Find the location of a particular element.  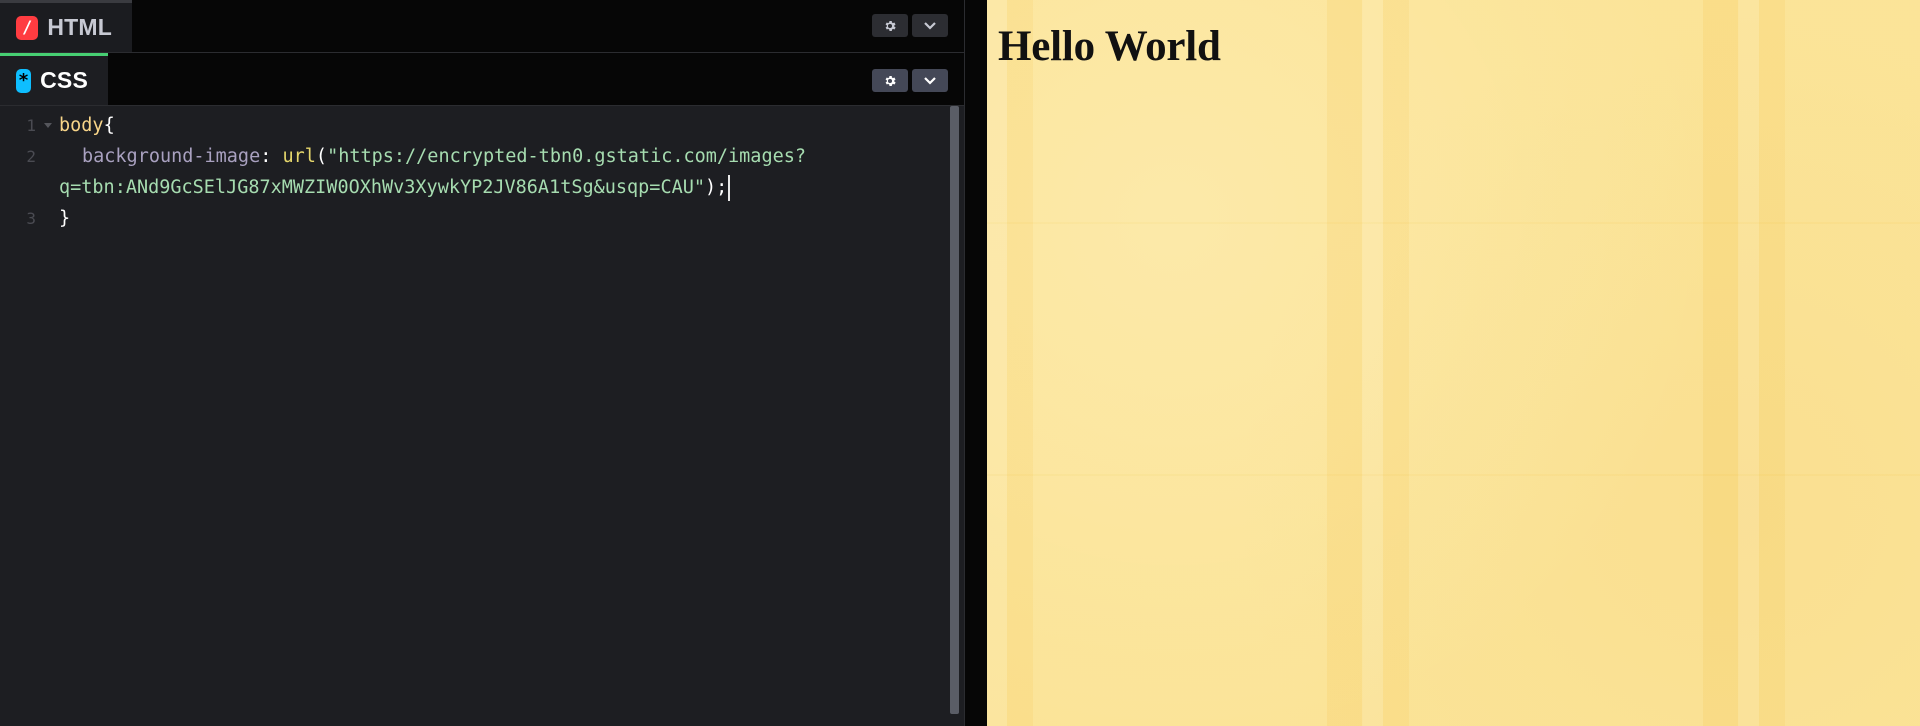

html-panel-tab: / HTML is located at coordinates (66, 26).